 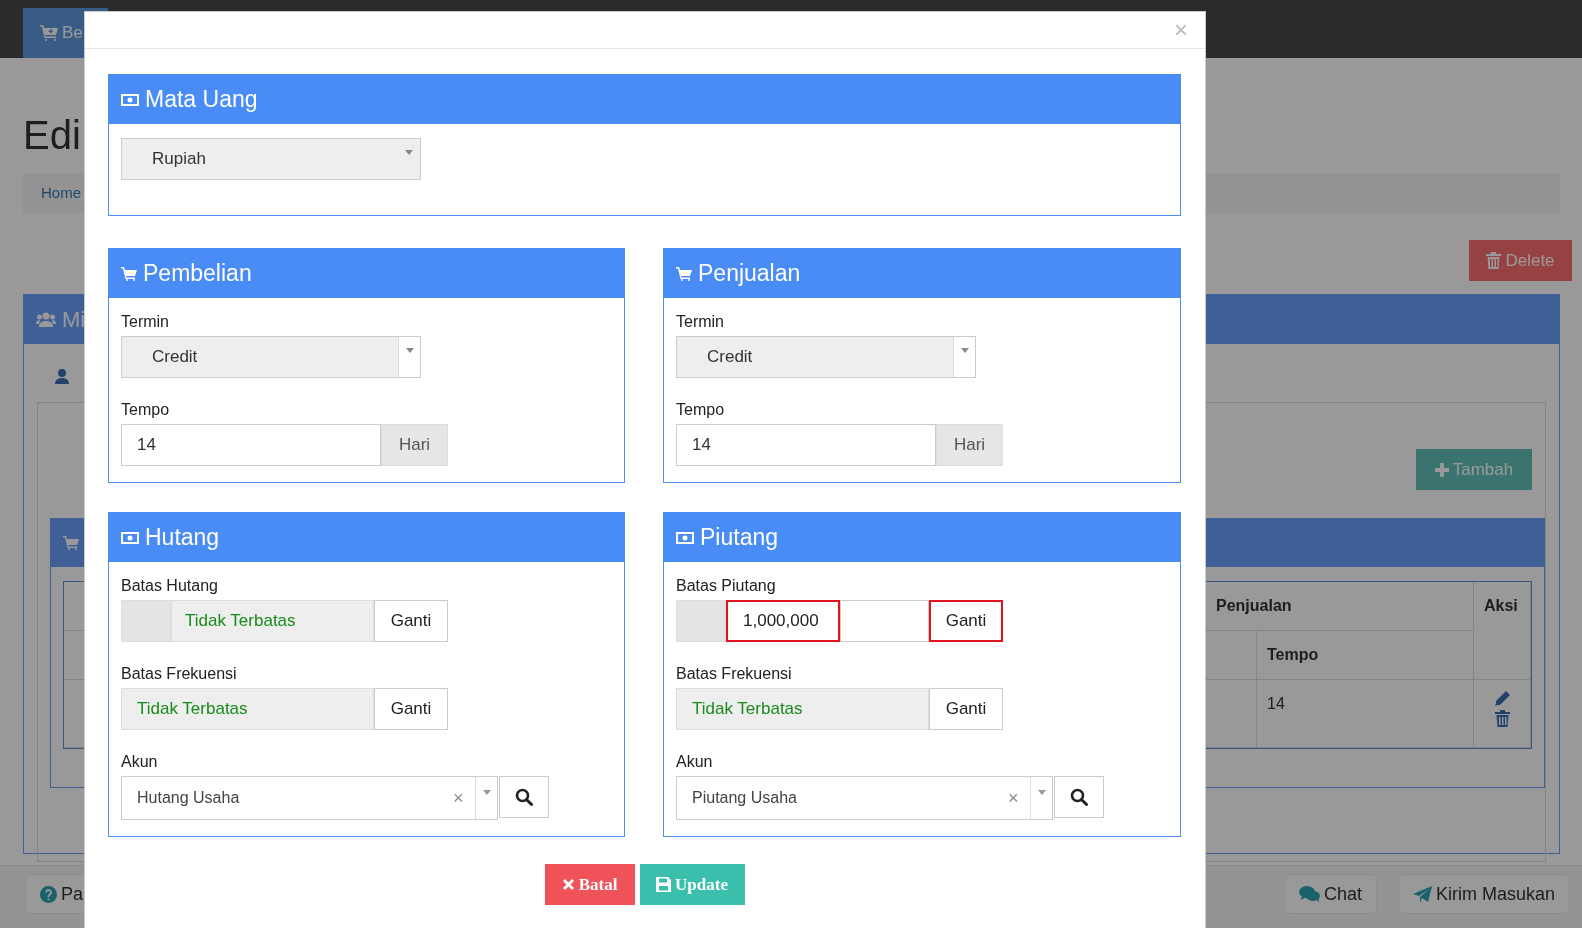 I want to click on save-icon, so click(x=664, y=884).